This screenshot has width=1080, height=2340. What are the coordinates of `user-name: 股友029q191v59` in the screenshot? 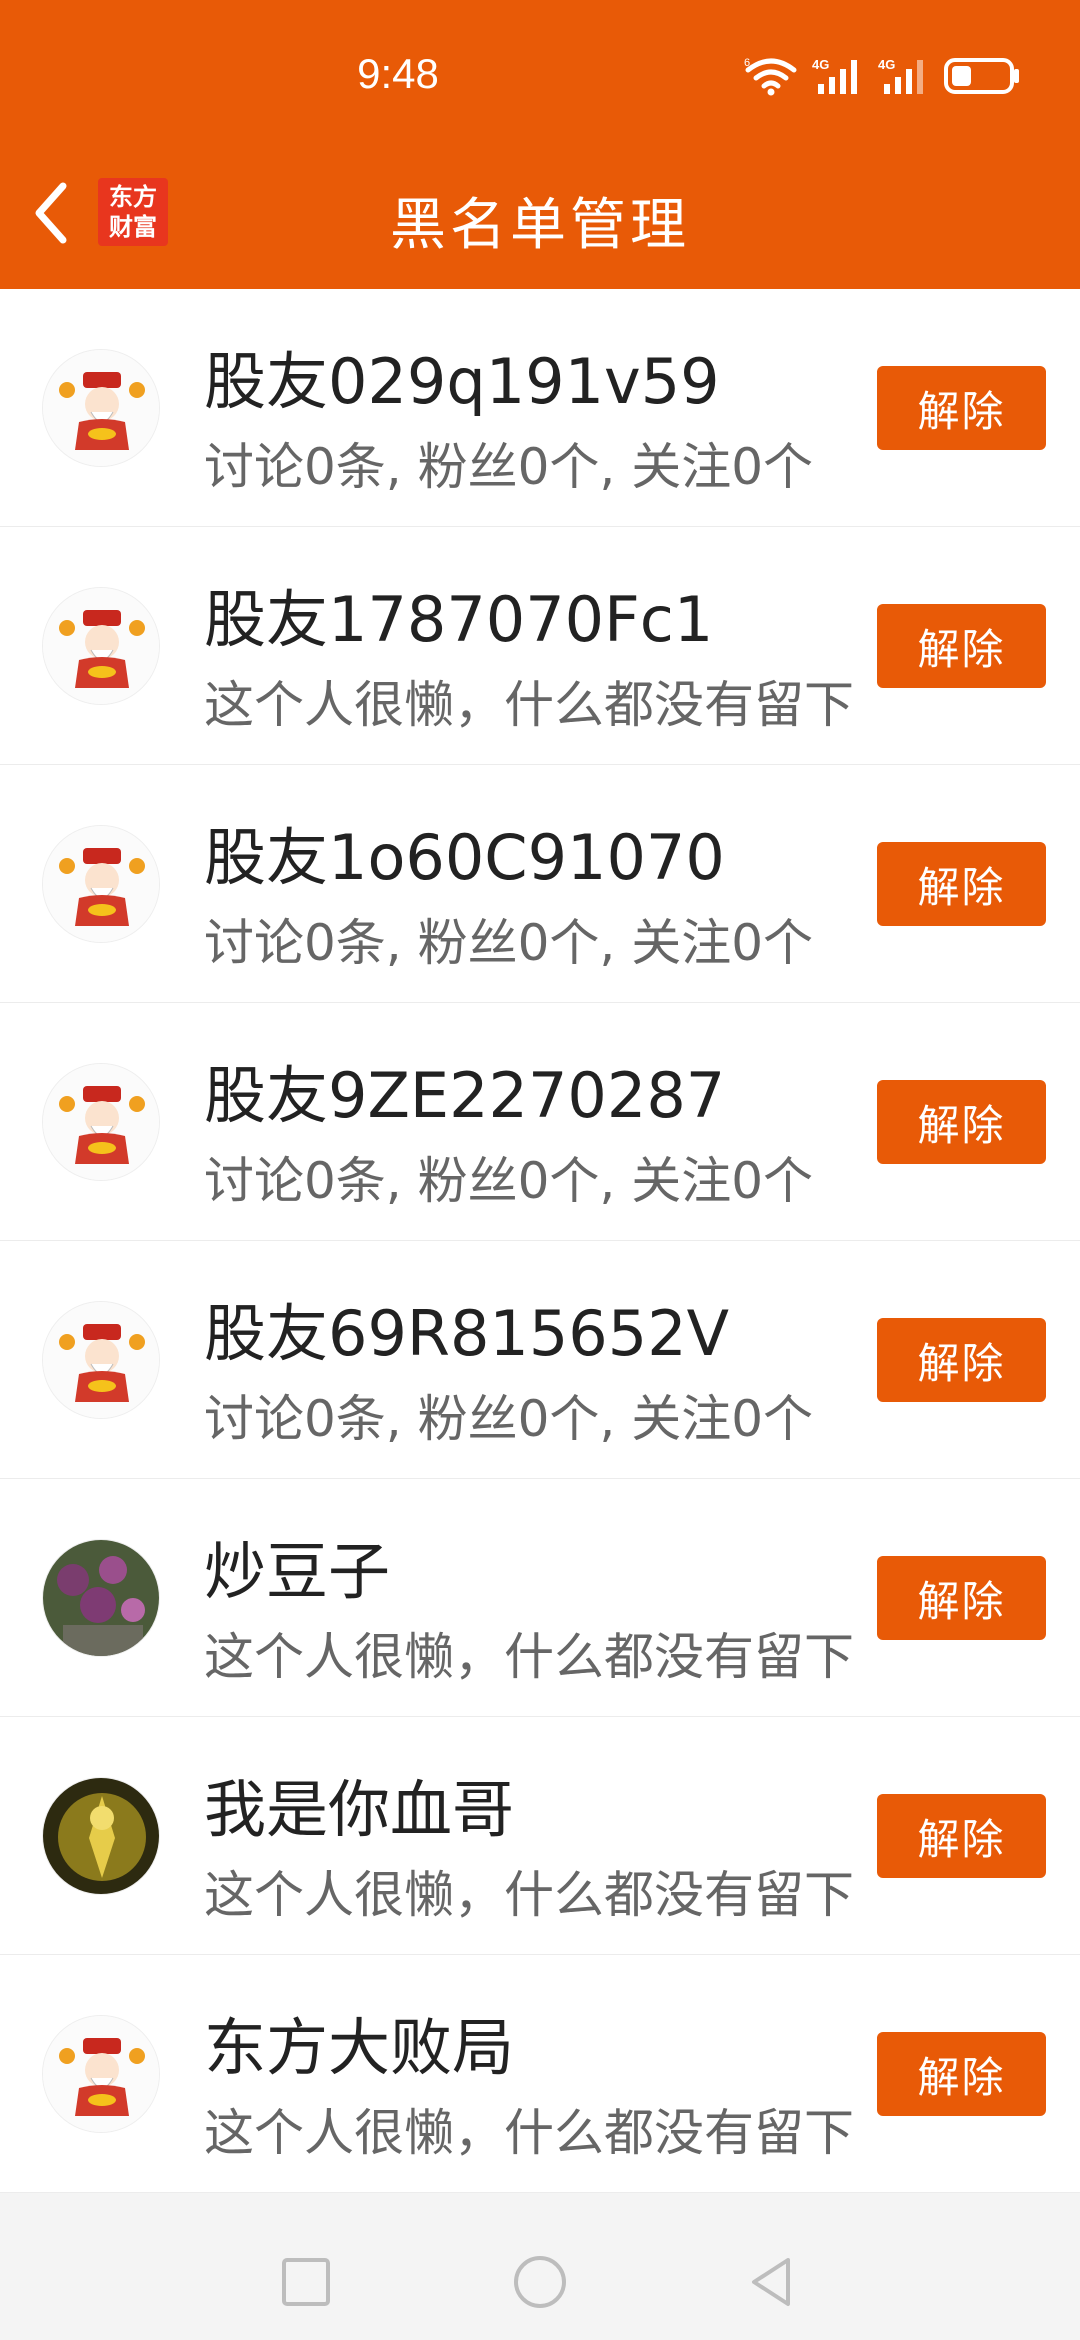 It's located at (462, 381).